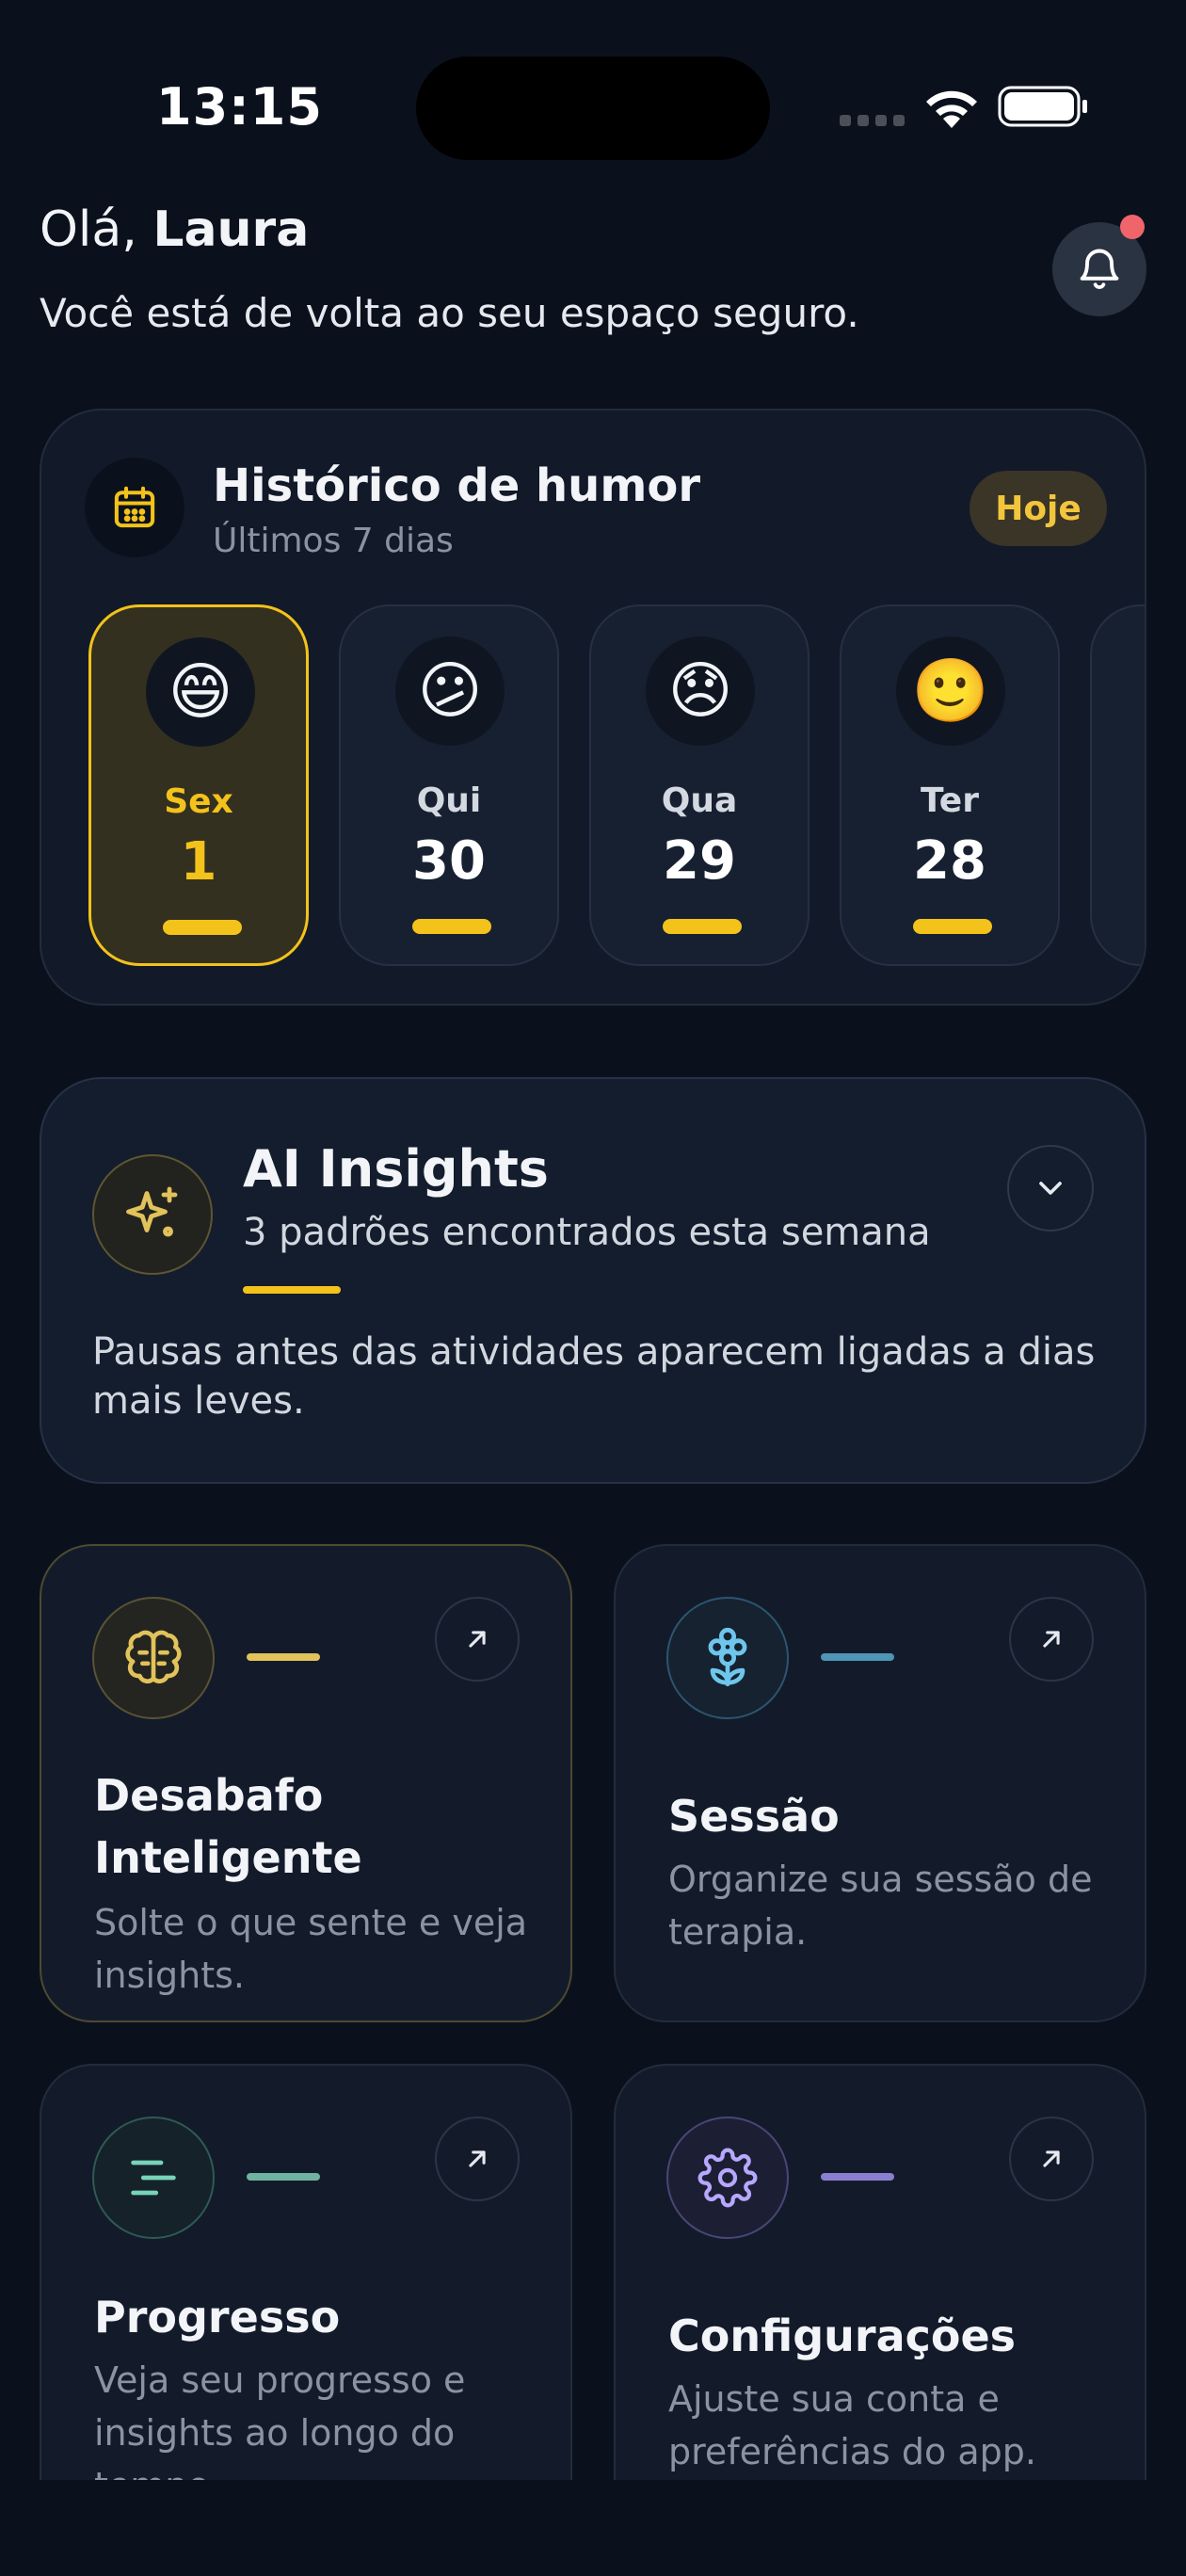 This screenshot has width=1186, height=2576. I want to click on mood-day-name: Qui, so click(449, 800).